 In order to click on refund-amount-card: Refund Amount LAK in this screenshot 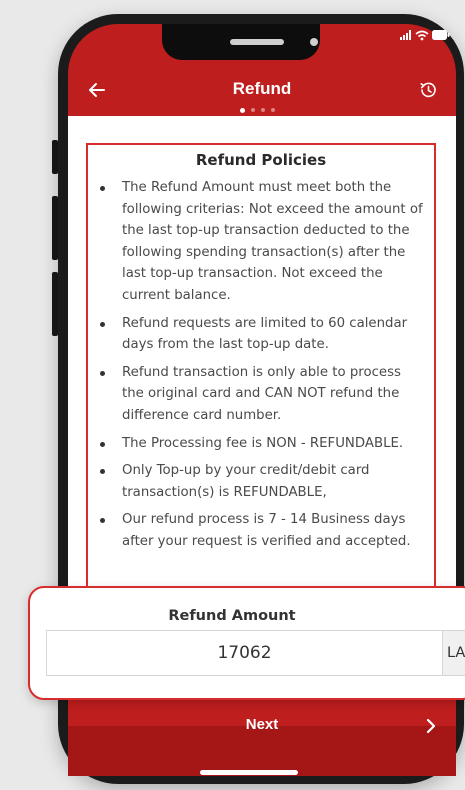, I will do `click(246, 643)`.